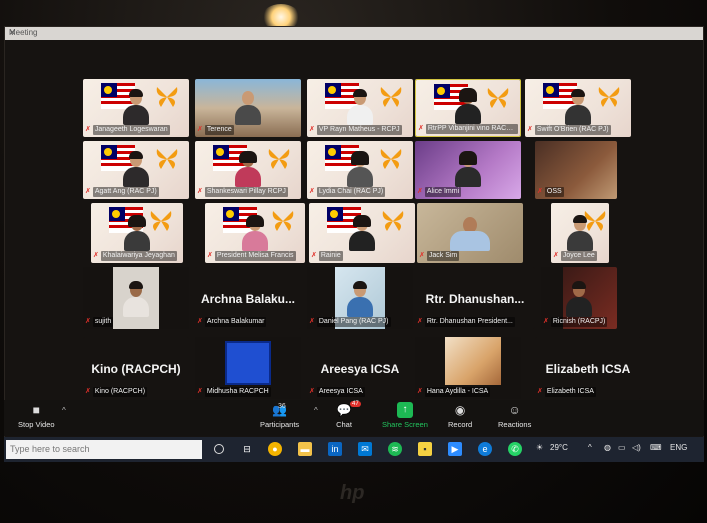 This screenshot has width=707, height=523. I want to click on participant-name: ✗ Khalaiwariya Jeyaghan, so click(135, 256).